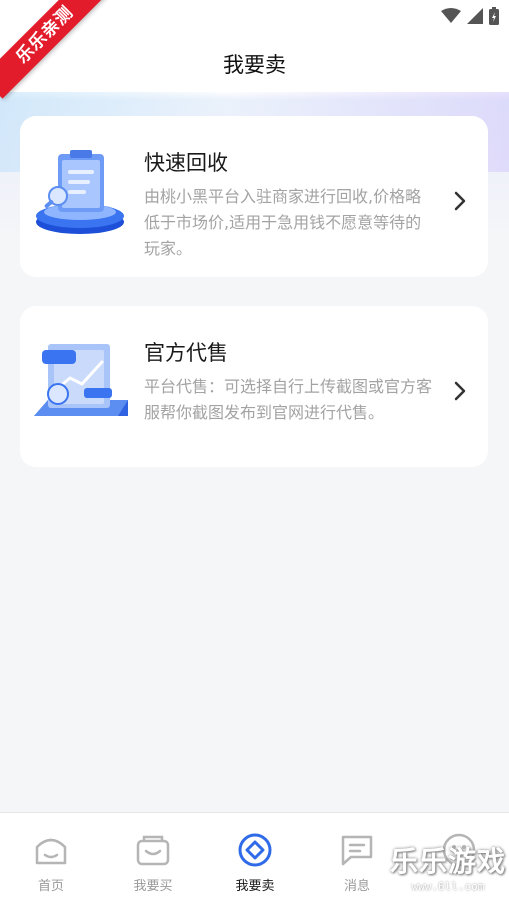  Describe the element at coordinates (283, 222) in the screenshot. I see `card-description: 由桃小黑平台入驻商家进行回收,价格略低于市场价,适用于急用钱不愿意等待的玩家。` at that location.